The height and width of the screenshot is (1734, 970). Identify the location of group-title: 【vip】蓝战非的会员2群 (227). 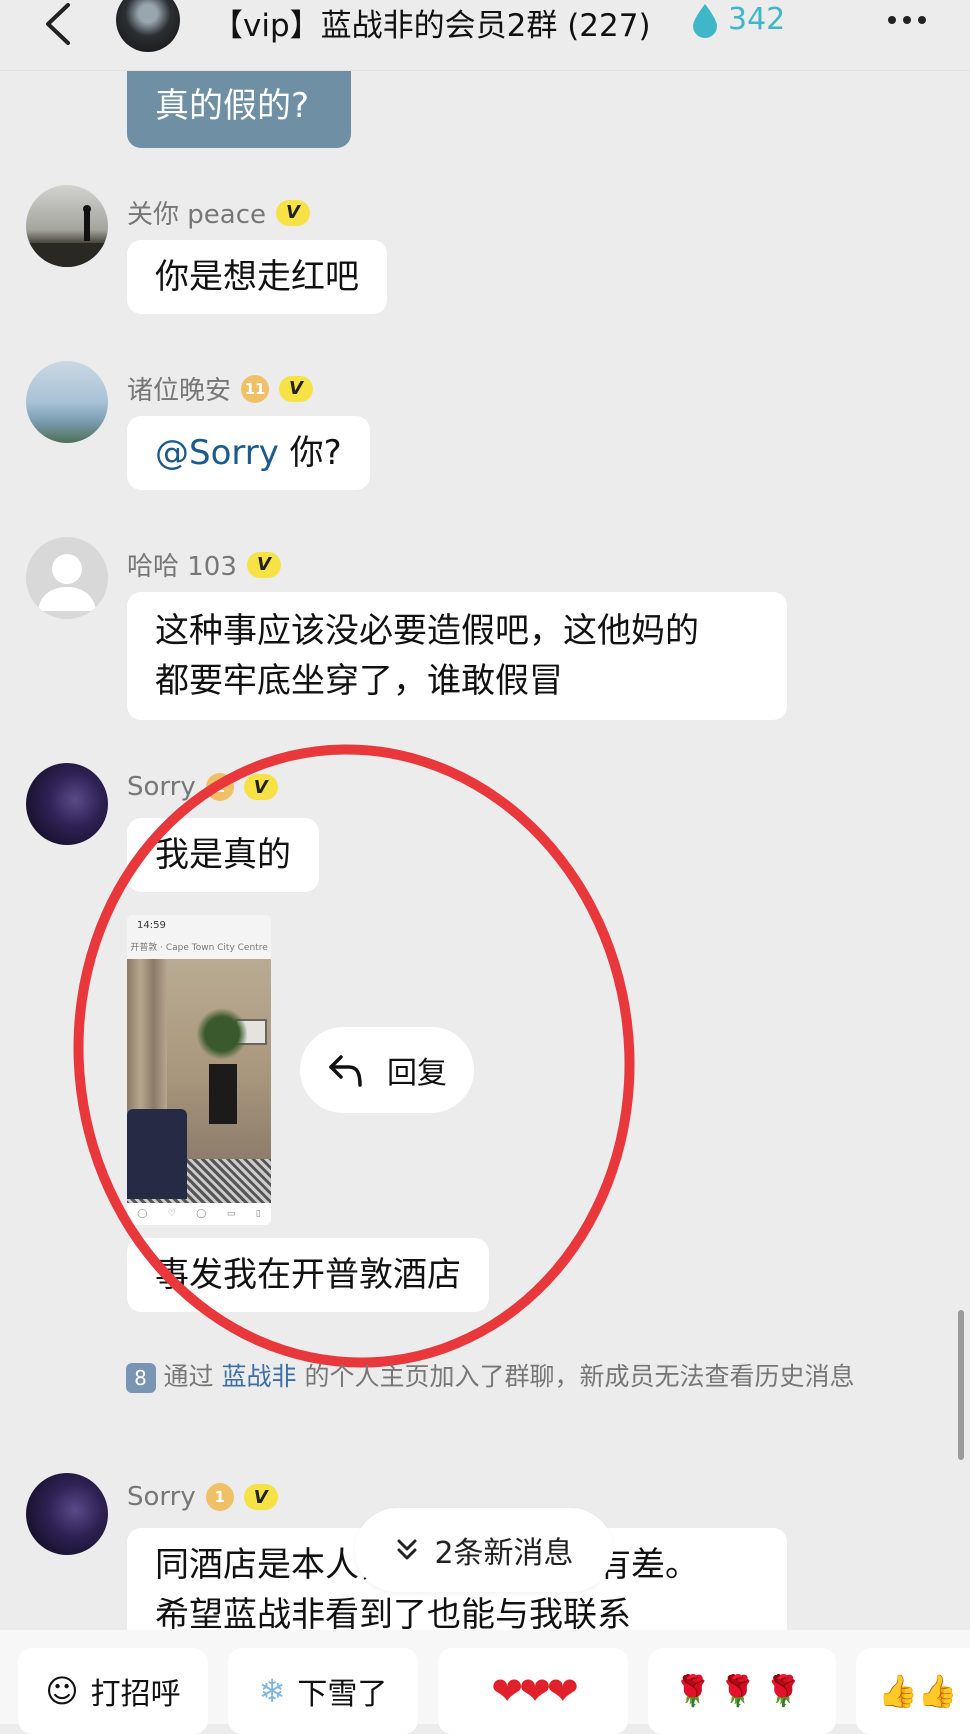
(431, 22).